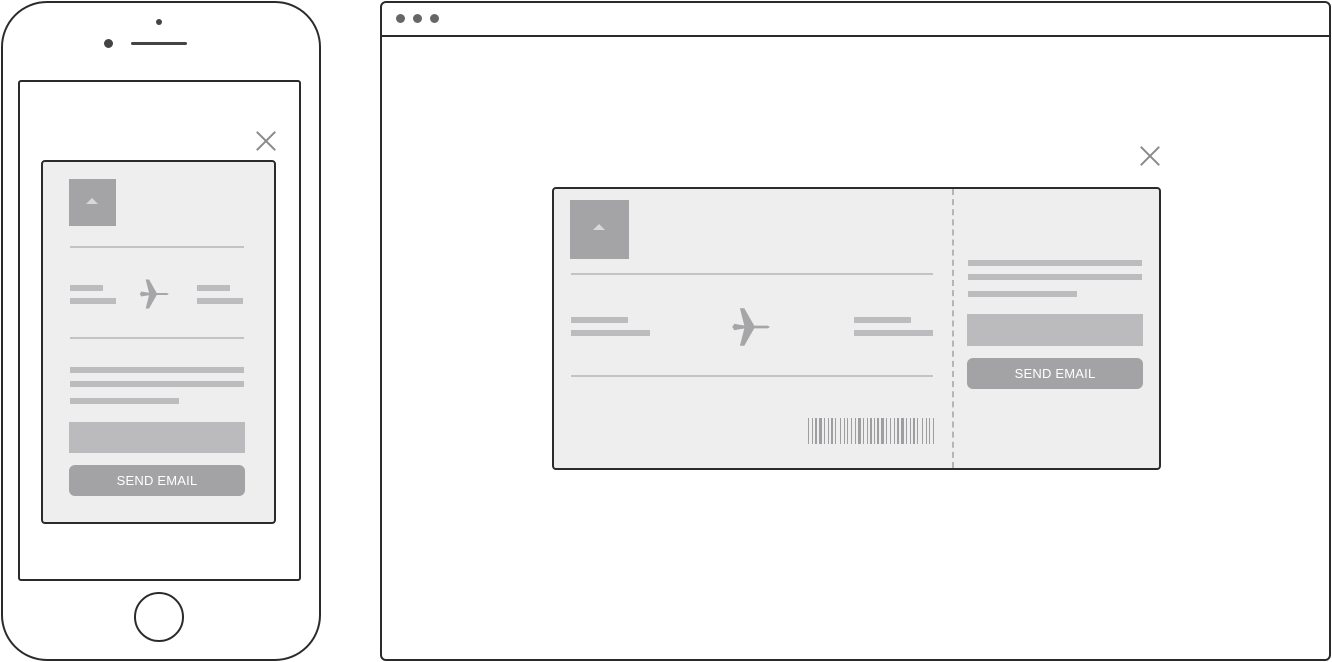 The width and height of the screenshot is (1332, 662). What do you see at coordinates (953, 328) in the screenshot?
I see `ticket-perforation` at bounding box center [953, 328].